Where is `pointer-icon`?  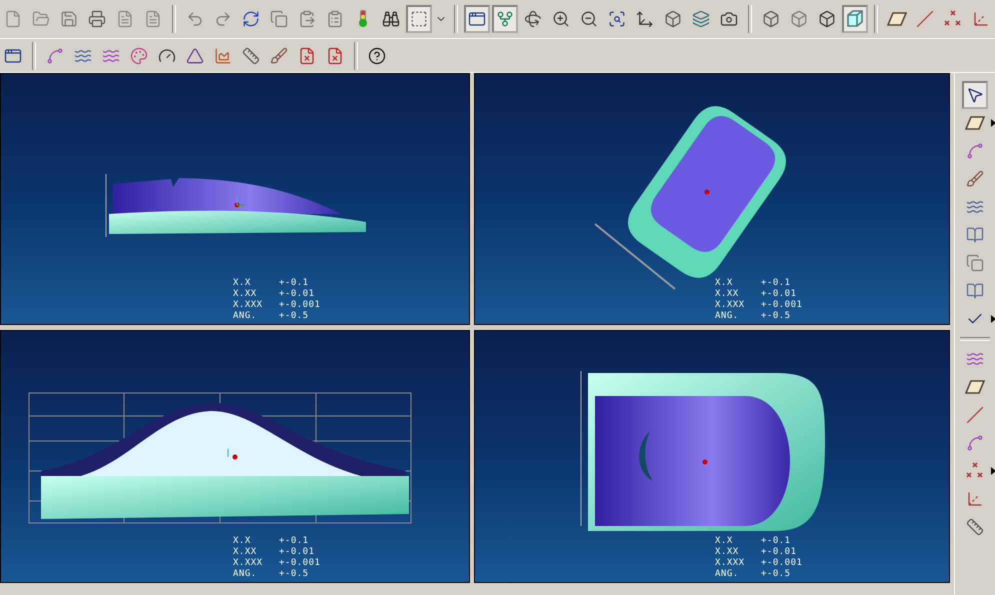
pointer-icon is located at coordinates (975, 95).